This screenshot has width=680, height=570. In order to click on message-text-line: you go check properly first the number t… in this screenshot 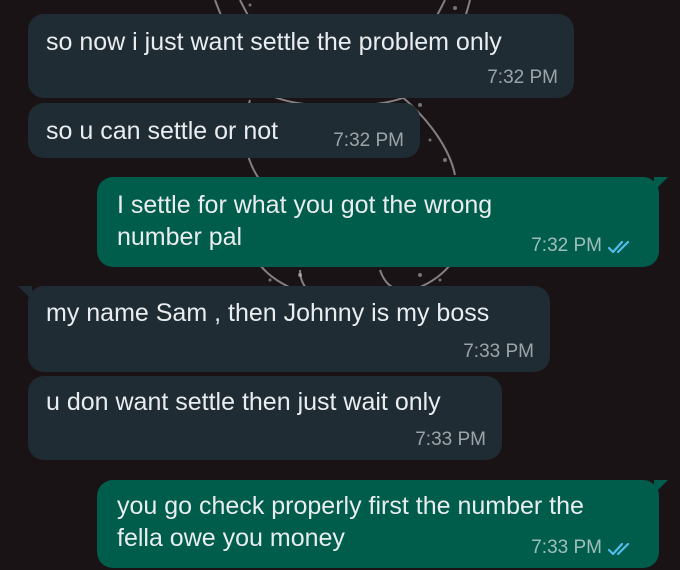, I will do `click(350, 506)`.